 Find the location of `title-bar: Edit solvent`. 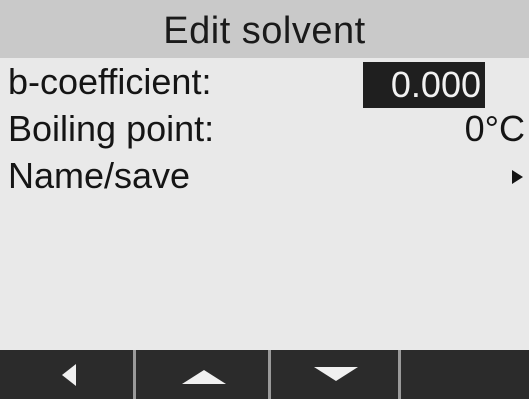

title-bar: Edit solvent is located at coordinates (264, 29).